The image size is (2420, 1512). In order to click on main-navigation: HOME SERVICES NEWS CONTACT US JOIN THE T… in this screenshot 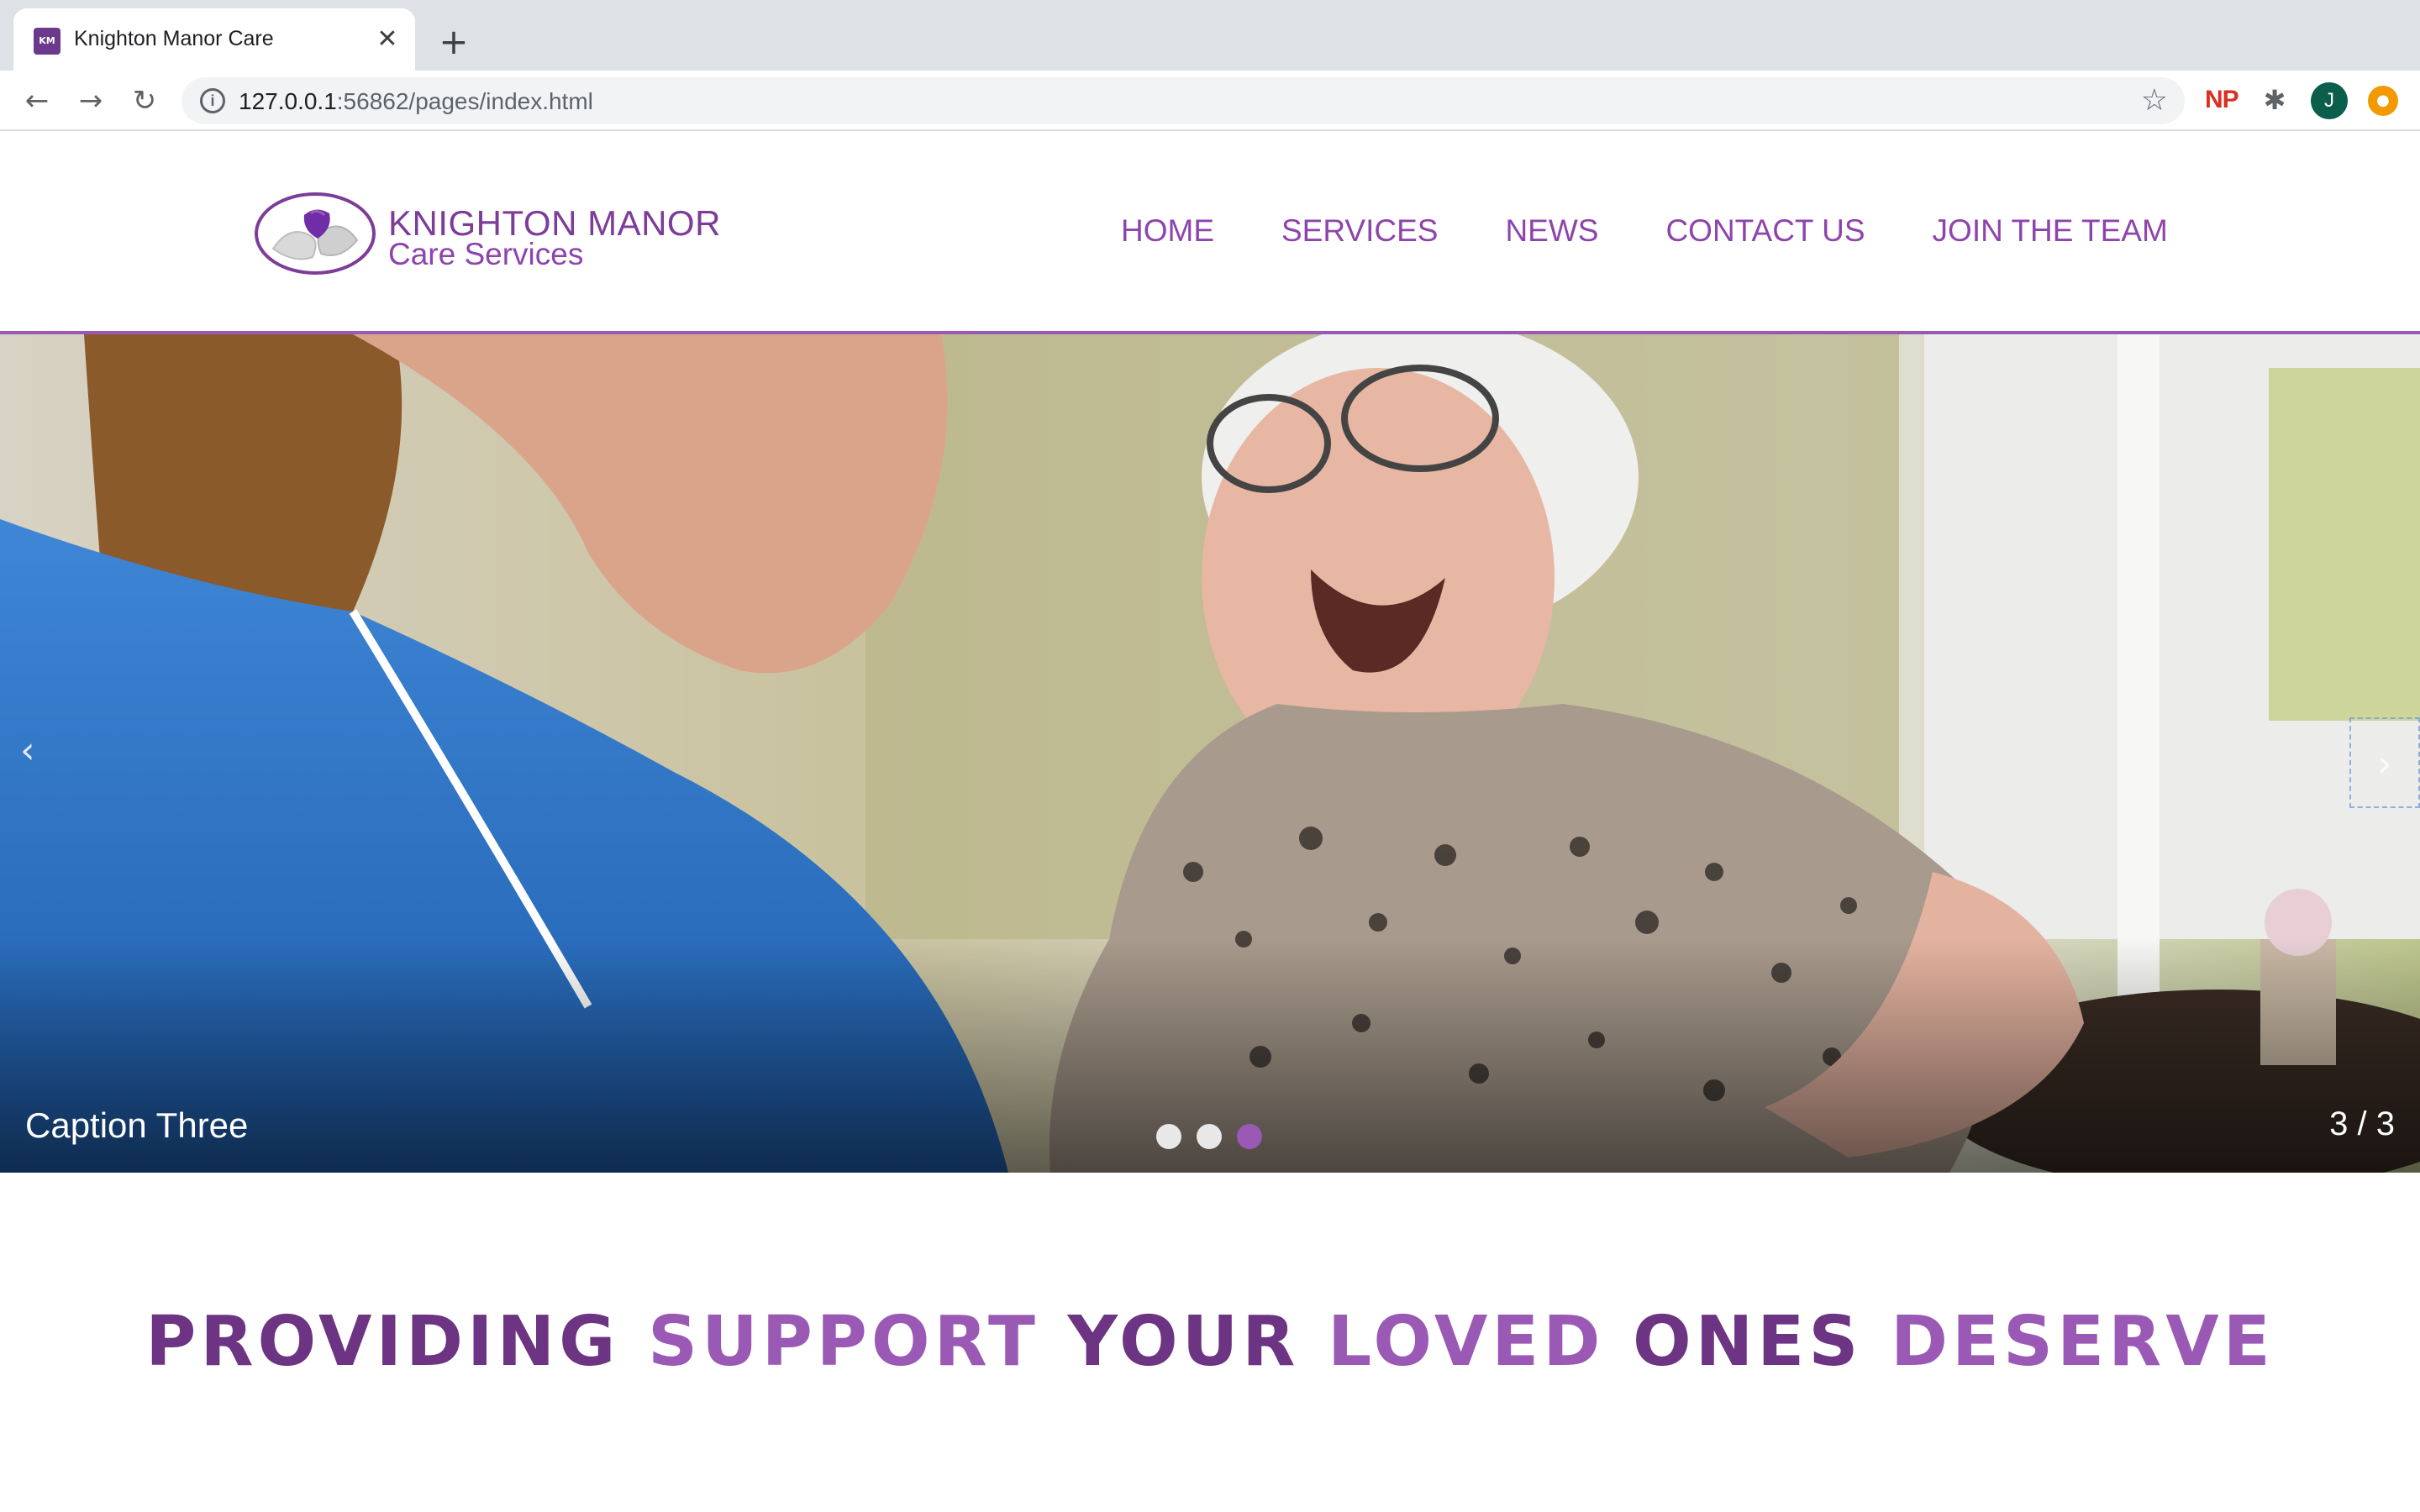, I will do `click(1645, 231)`.